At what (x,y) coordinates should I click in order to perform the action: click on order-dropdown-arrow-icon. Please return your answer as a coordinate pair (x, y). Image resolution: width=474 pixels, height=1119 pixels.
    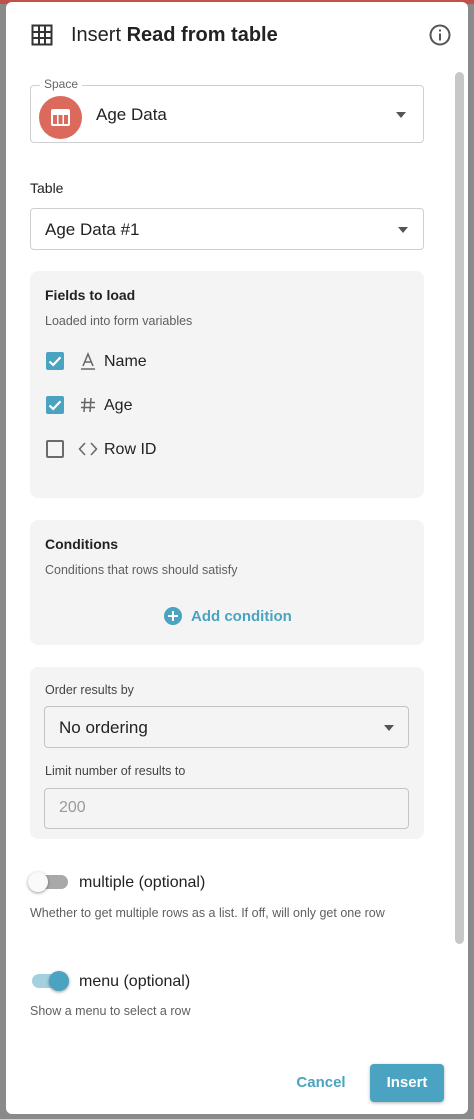
    Looking at the image, I should click on (389, 728).